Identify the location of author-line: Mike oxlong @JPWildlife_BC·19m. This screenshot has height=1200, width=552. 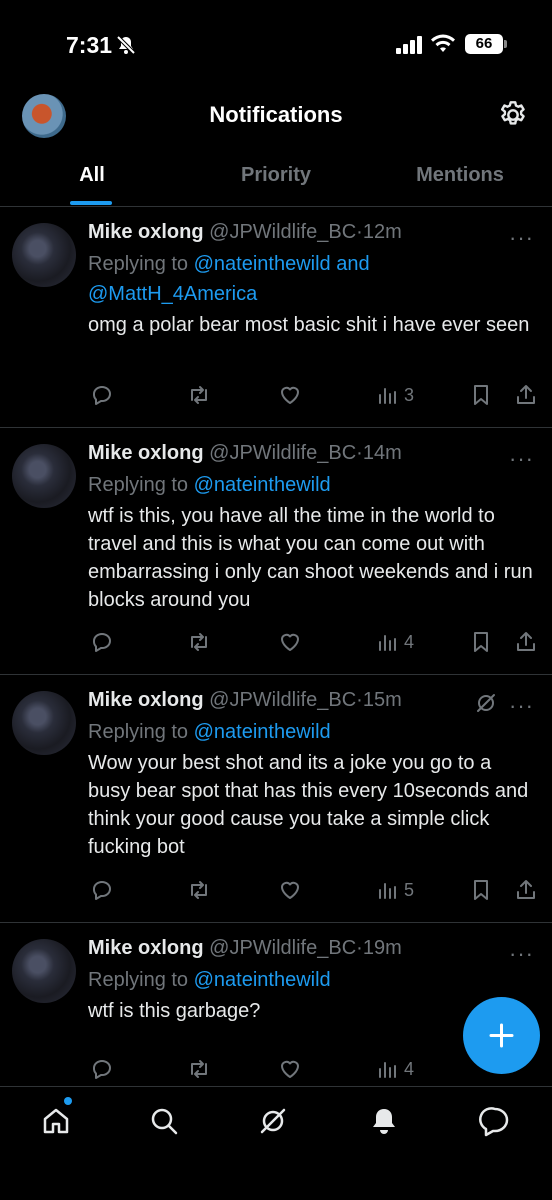
(313, 951).